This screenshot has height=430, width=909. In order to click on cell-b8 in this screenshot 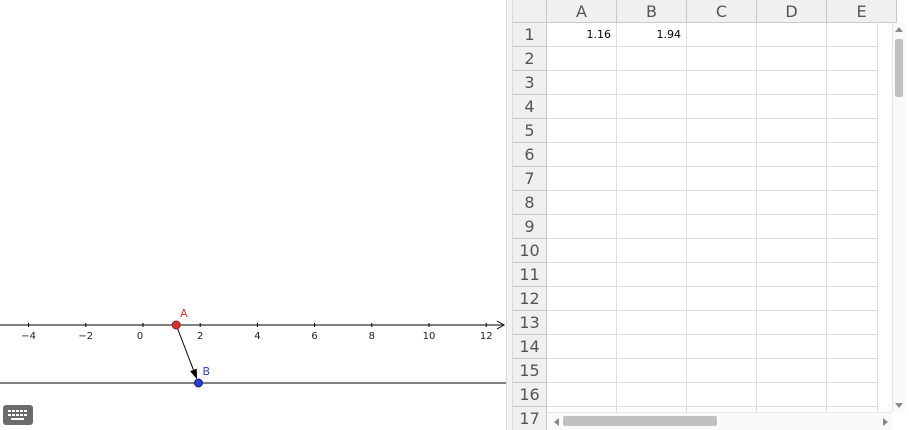, I will do `click(652, 203)`.